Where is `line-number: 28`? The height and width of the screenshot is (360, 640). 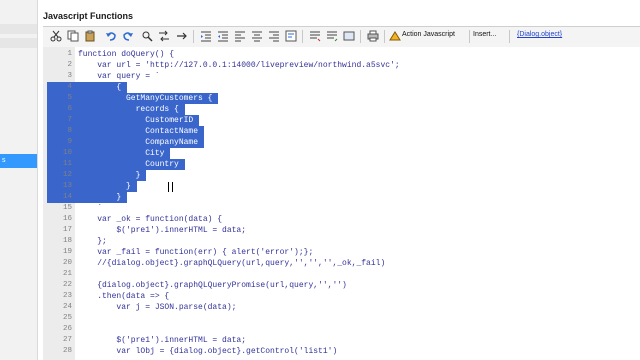 line-number: 28 is located at coordinates (67, 351).